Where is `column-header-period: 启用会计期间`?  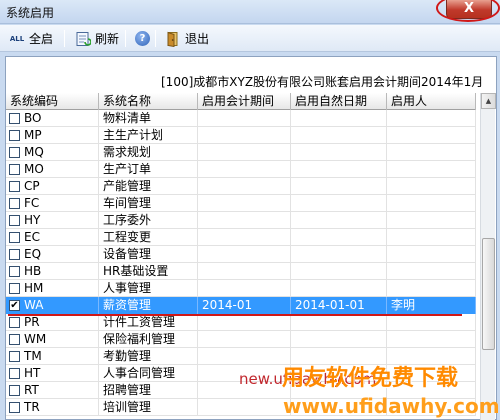
column-header-period: 启用会计期间 is located at coordinates (244, 101).